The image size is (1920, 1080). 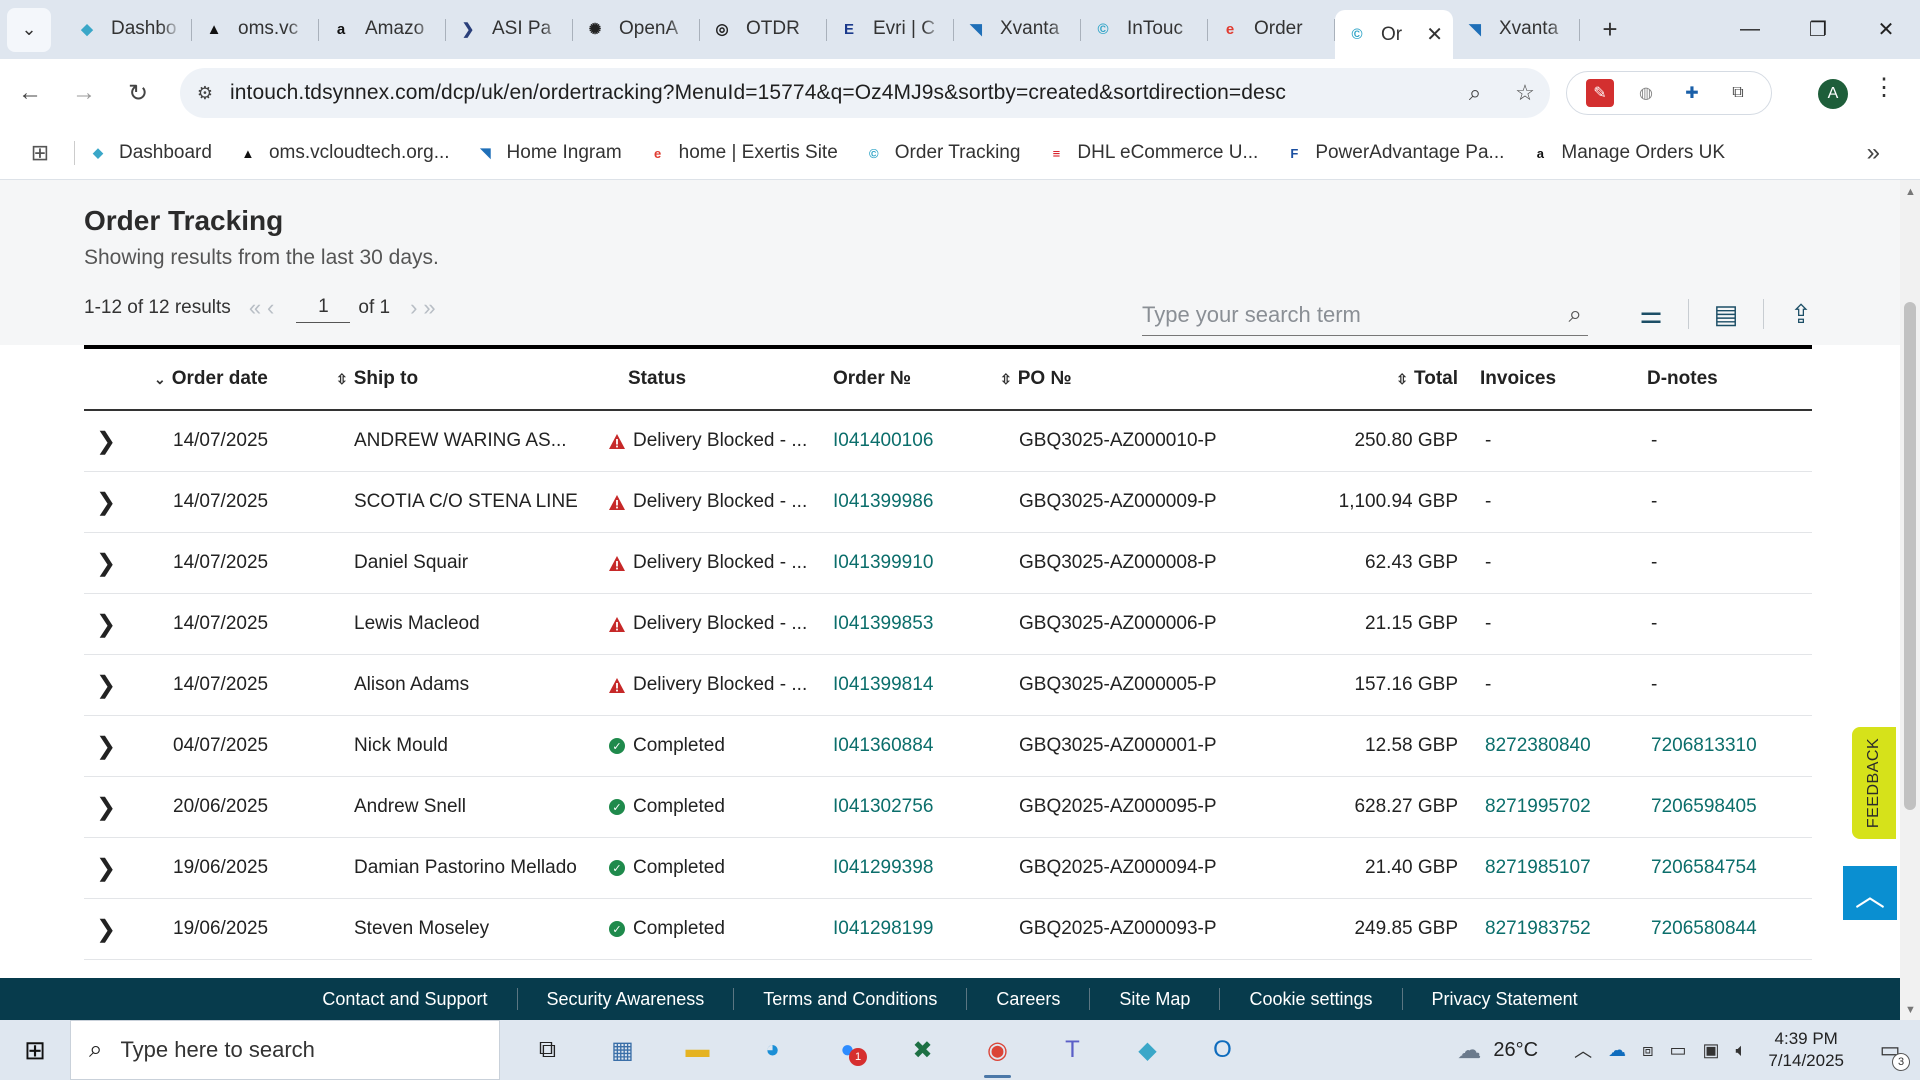 What do you see at coordinates (1741, 1050) in the screenshot?
I see `volume-icon: 🔈︎` at bounding box center [1741, 1050].